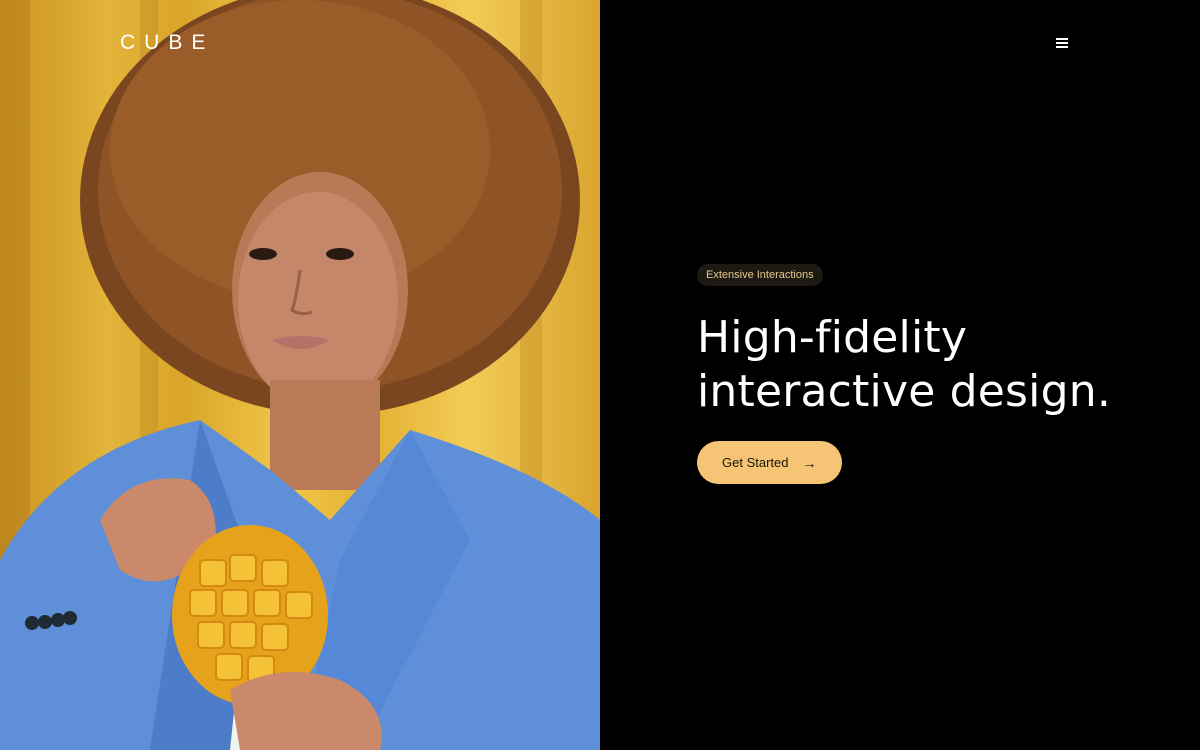  I want to click on headline-line-1: High-fidelity, so click(832, 337).